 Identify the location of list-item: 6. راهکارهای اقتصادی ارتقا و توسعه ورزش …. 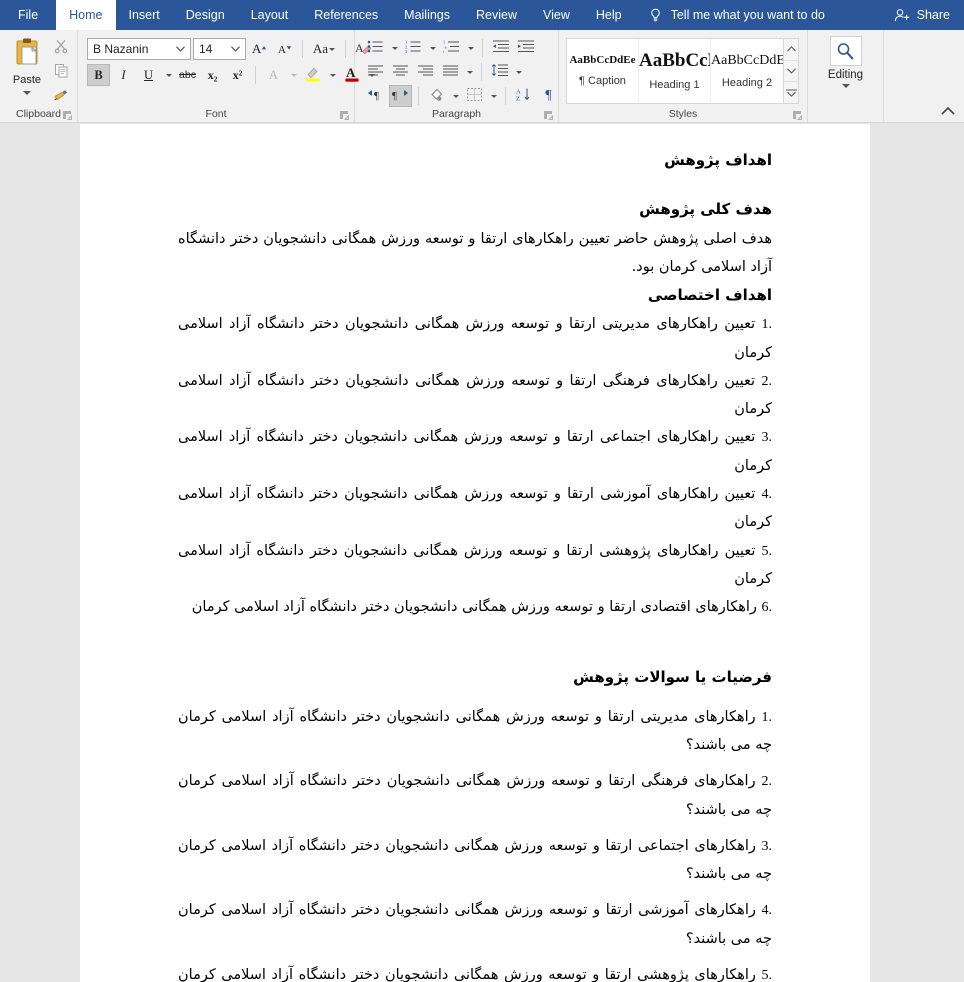
(475, 607).